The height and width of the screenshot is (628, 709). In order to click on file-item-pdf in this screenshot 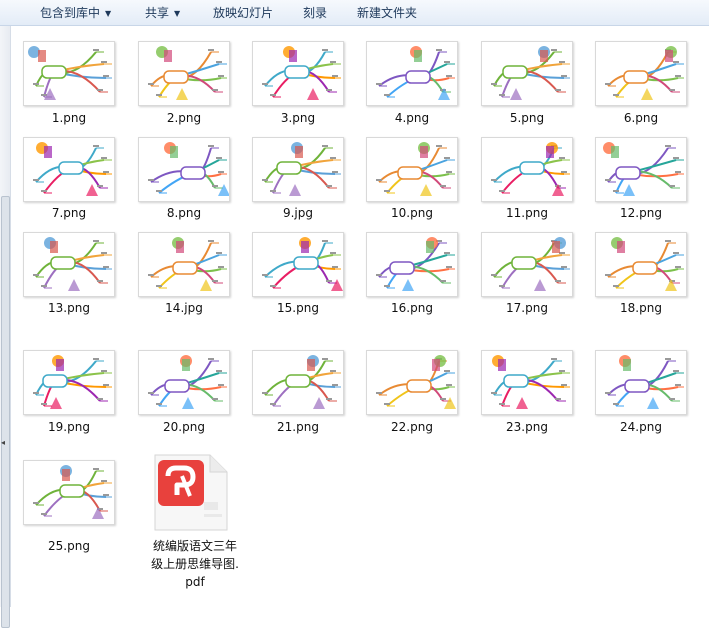, I will do `click(193, 492)`.